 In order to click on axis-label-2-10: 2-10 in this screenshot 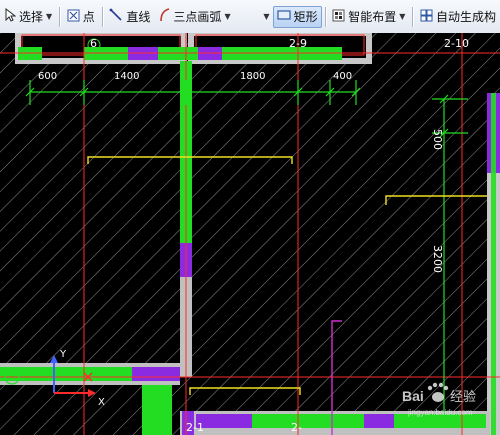, I will do `click(456, 43)`.